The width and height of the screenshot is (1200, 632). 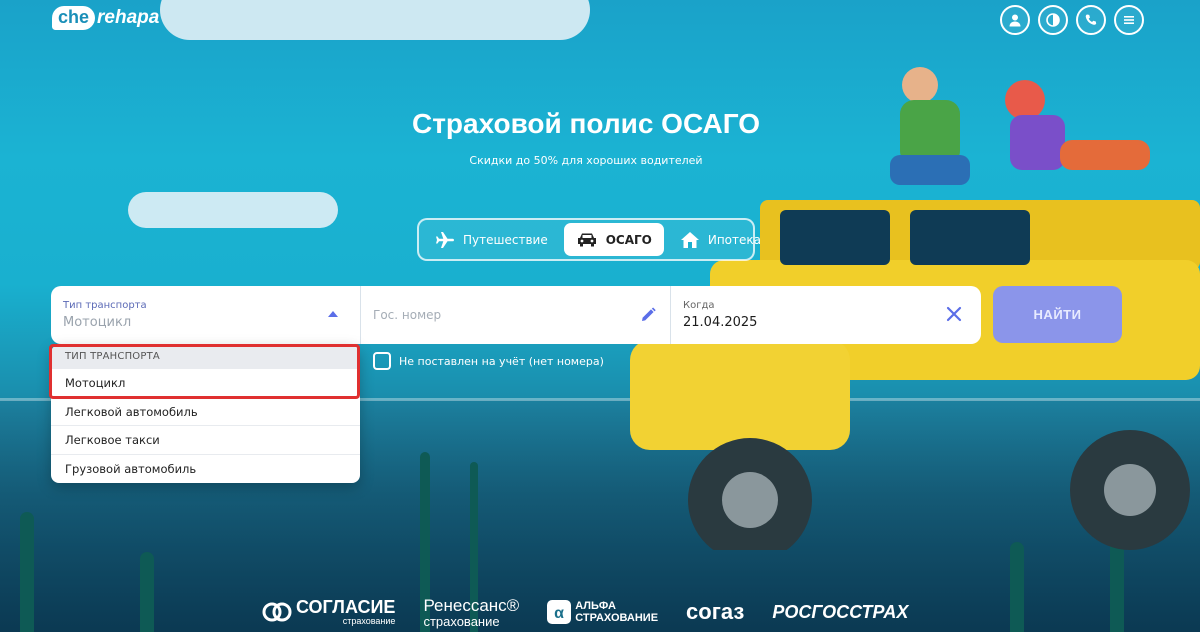 What do you see at coordinates (720, 322) in the screenshot?
I see `date-value: 21.04.2025` at bounding box center [720, 322].